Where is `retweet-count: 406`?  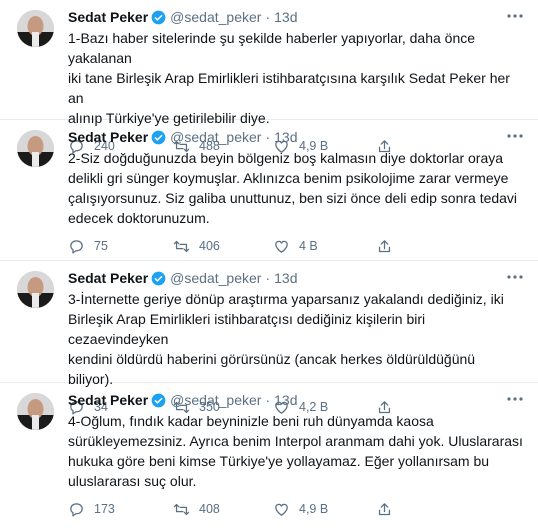
retweet-count: 406 is located at coordinates (209, 246).